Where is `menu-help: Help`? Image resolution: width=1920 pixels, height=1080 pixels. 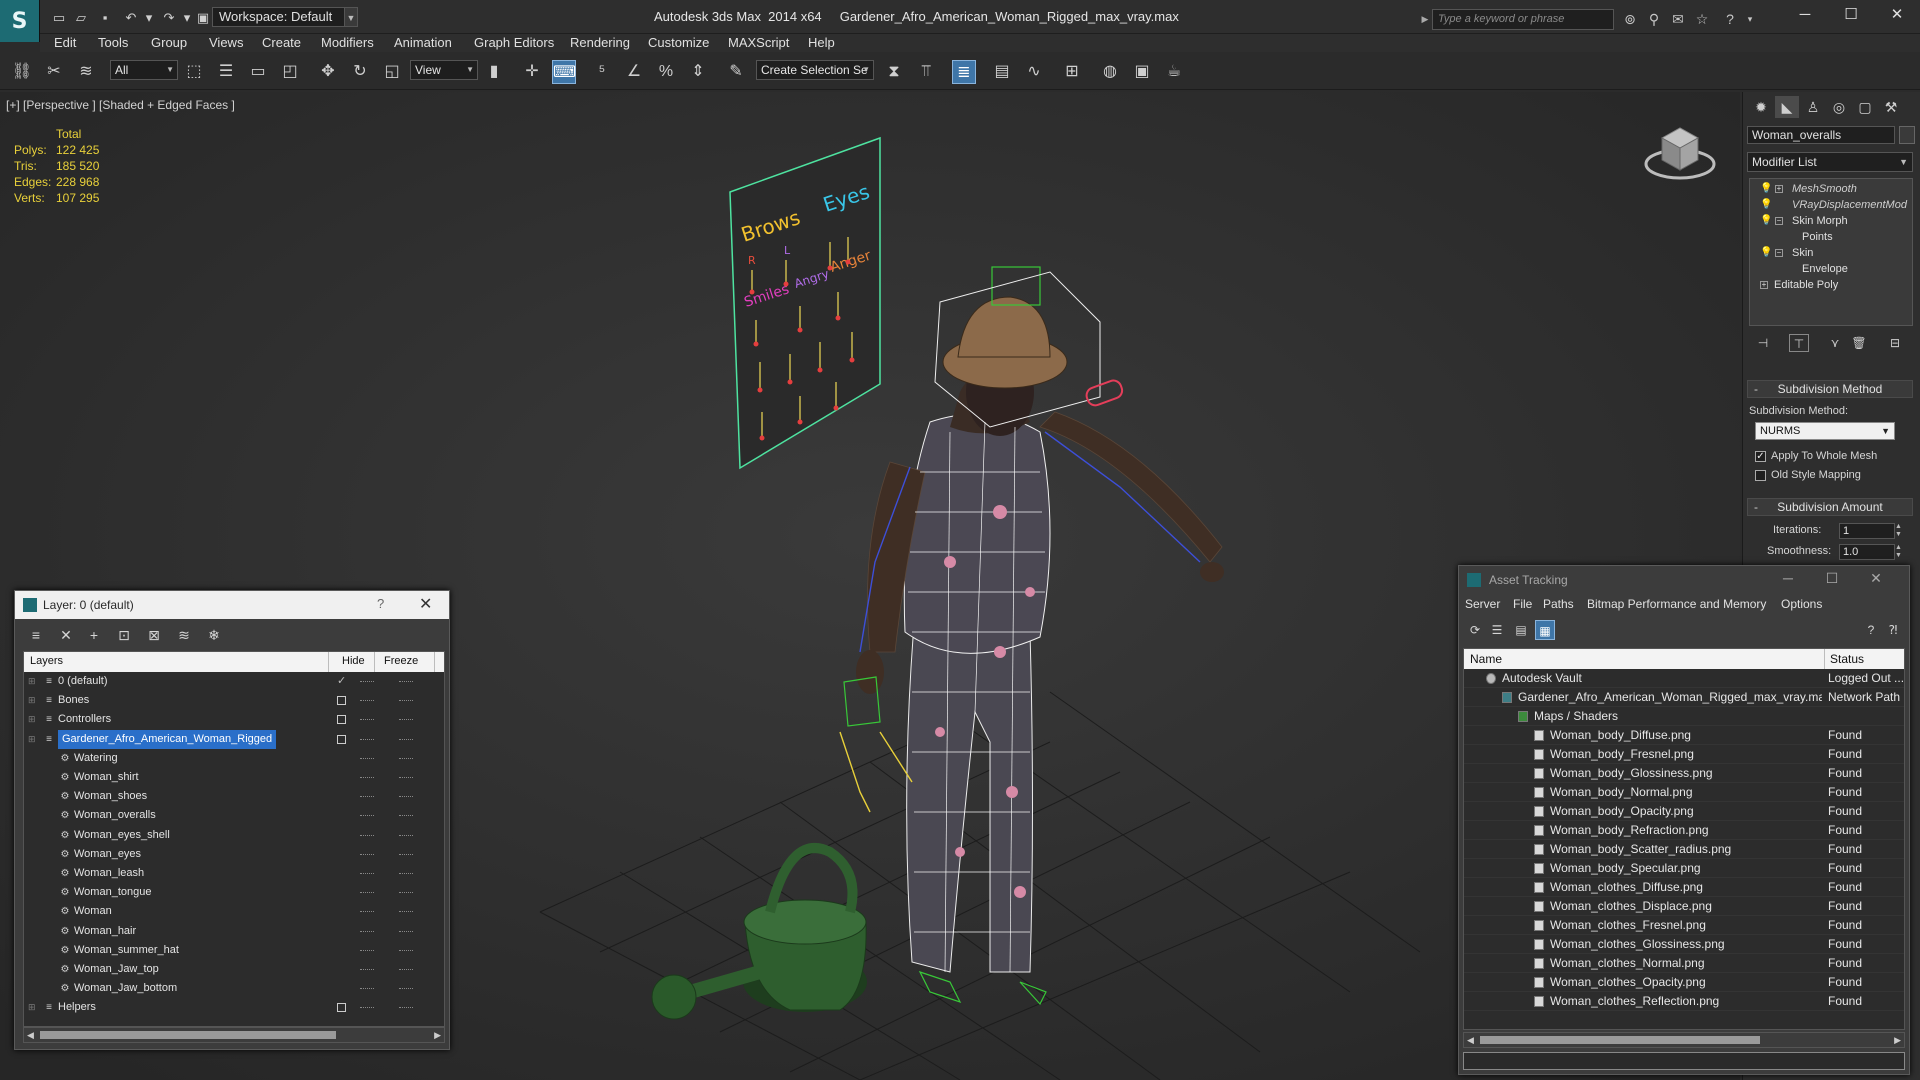
menu-help: Help is located at coordinates (821, 42).